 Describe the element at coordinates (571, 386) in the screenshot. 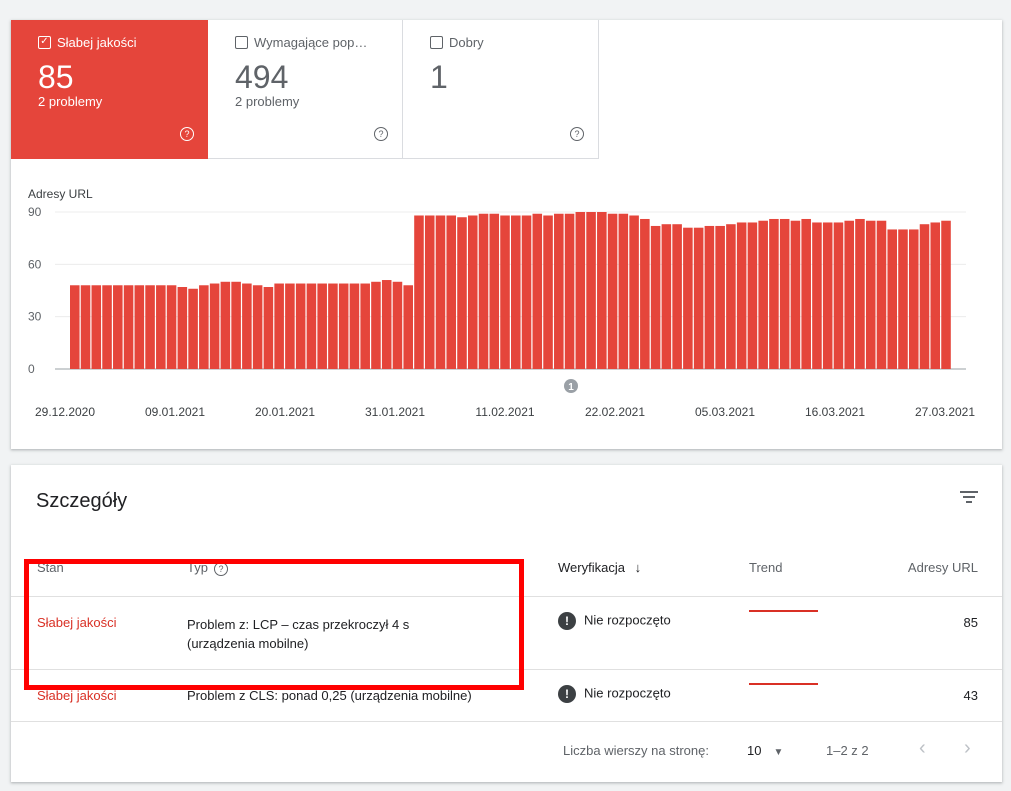

I see `annotation-marker: 1` at that location.